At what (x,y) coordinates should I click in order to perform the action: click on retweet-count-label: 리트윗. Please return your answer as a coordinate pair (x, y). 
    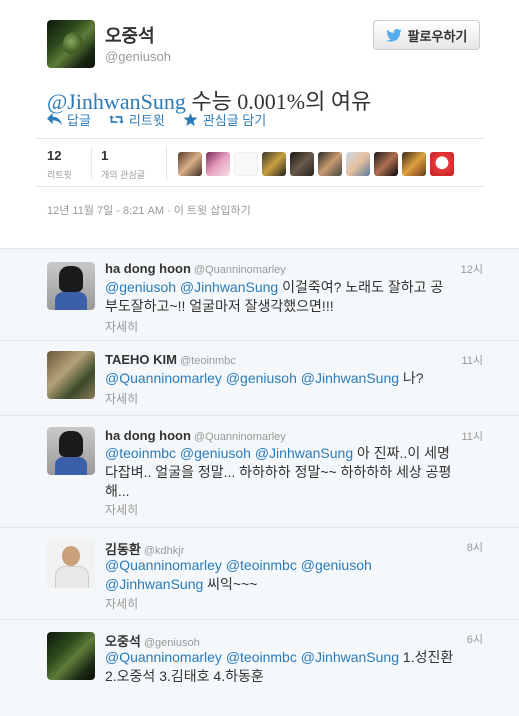
    Looking at the image, I should click on (59, 175).